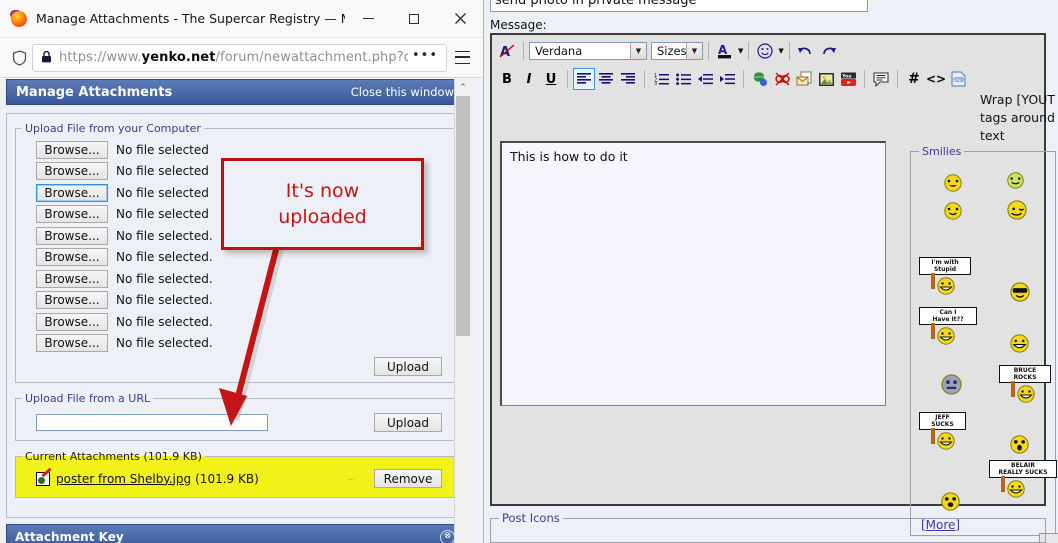 This screenshot has width=1058, height=543. Describe the element at coordinates (529, 79) in the screenshot. I see `italic-icon: I` at that location.